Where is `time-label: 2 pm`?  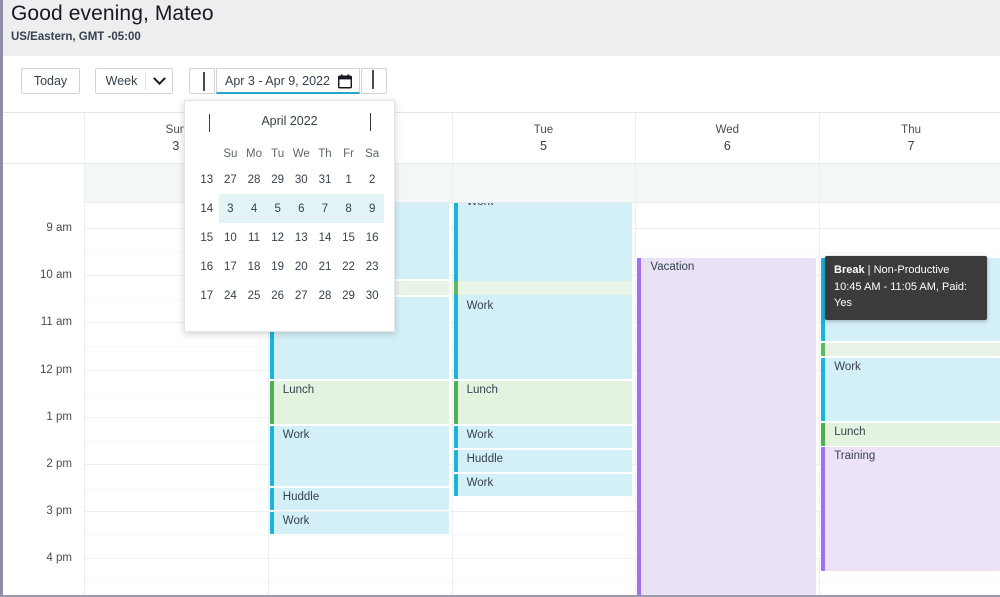
time-label: 2 pm is located at coordinates (59, 464).